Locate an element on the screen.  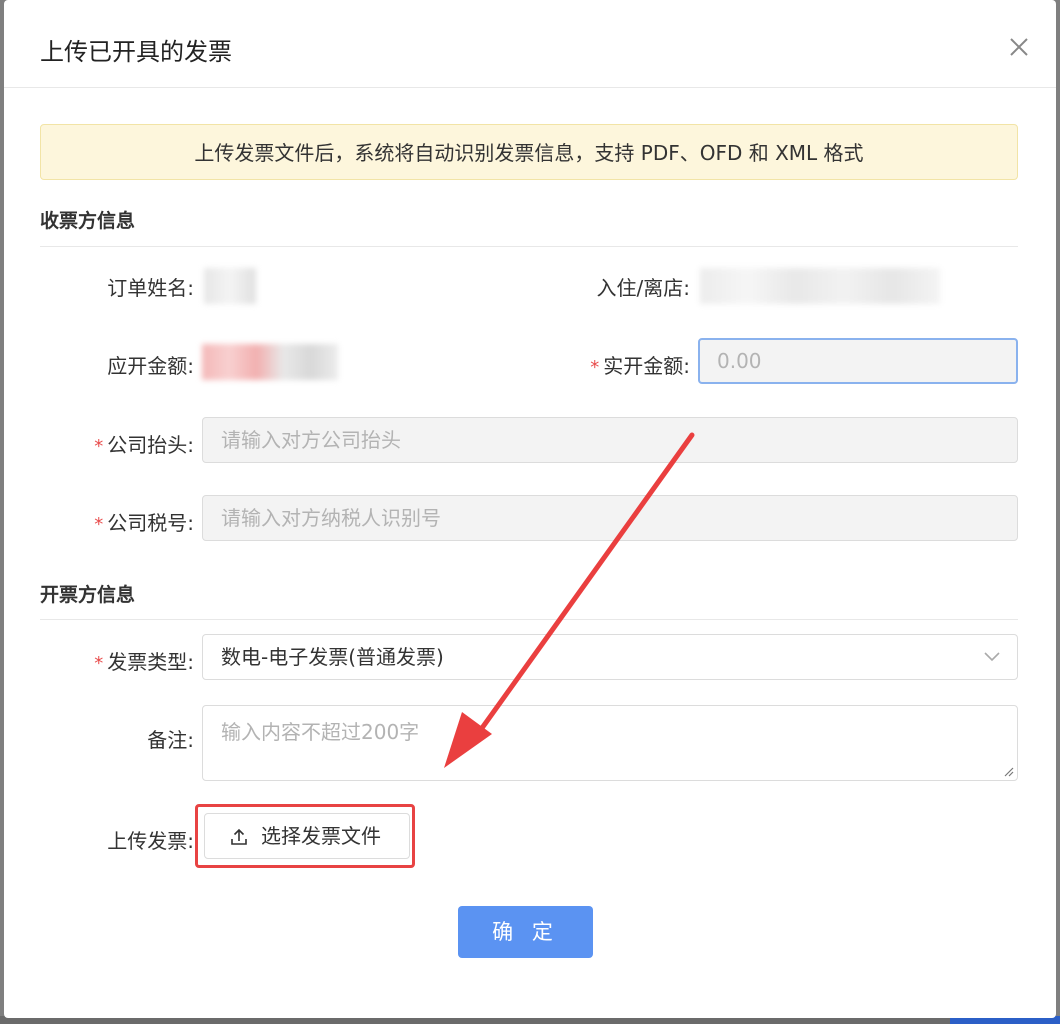
issuer-section-title: 开票方信息 is located at coordinates (88, 595).